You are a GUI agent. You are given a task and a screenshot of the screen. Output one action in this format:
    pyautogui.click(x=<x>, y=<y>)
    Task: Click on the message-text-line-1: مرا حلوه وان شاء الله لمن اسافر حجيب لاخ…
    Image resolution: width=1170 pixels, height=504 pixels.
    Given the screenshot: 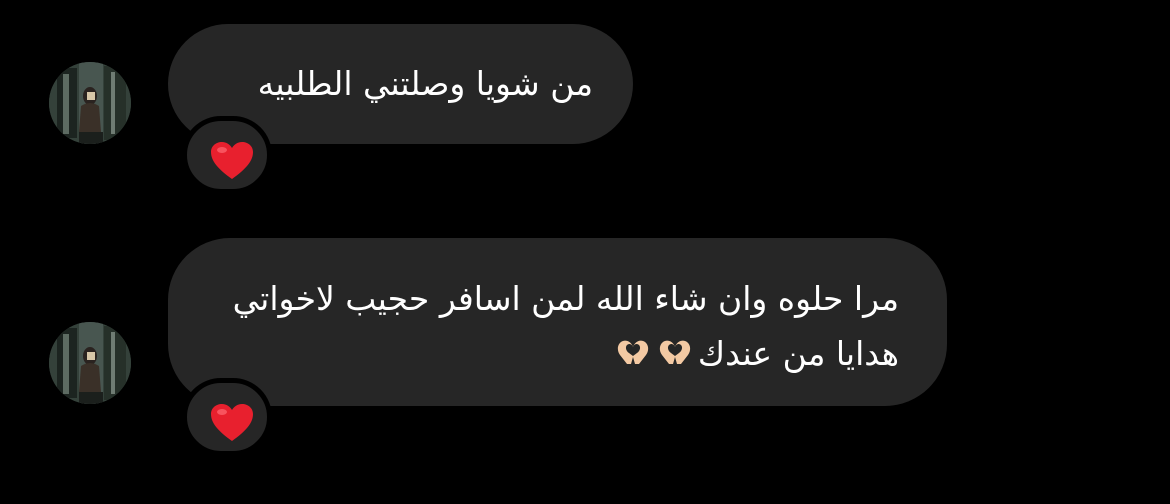 What is the action you would take?
    pyautogui.click(x=565, y=298)
    